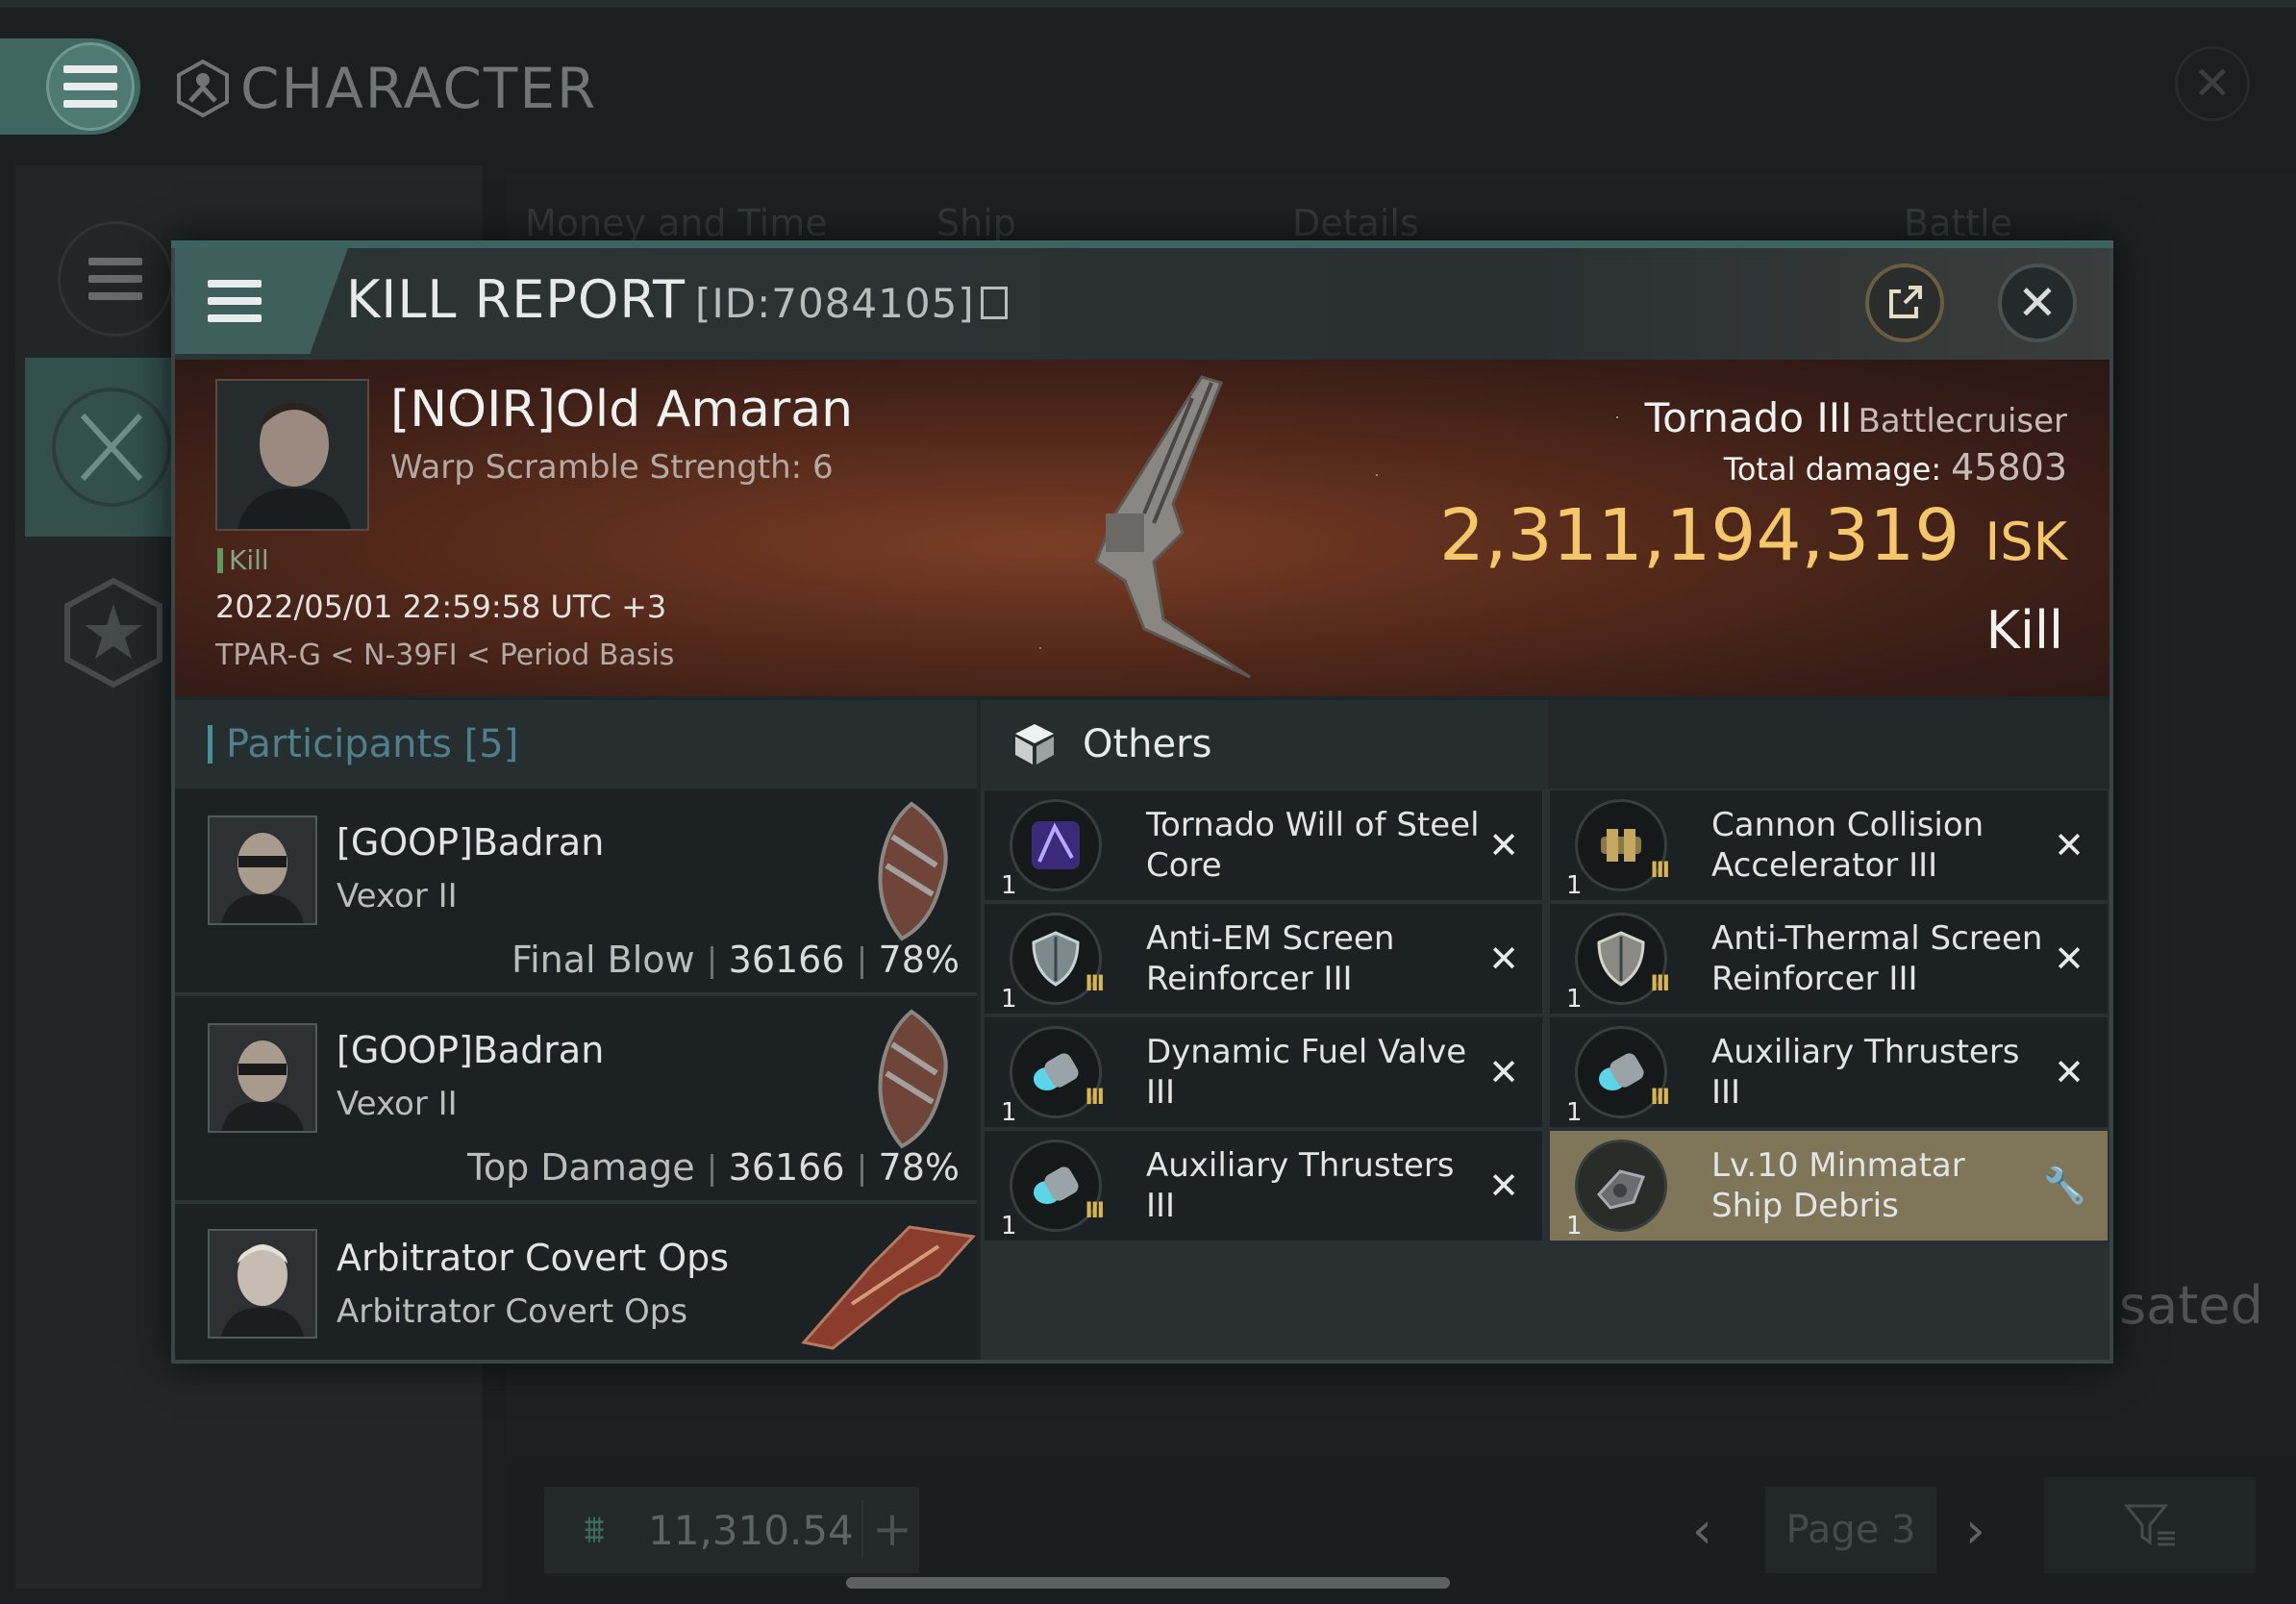 The width and height of the screenshot is (2296, 1604). I want to click on victim-avatar, so click(292, 455).